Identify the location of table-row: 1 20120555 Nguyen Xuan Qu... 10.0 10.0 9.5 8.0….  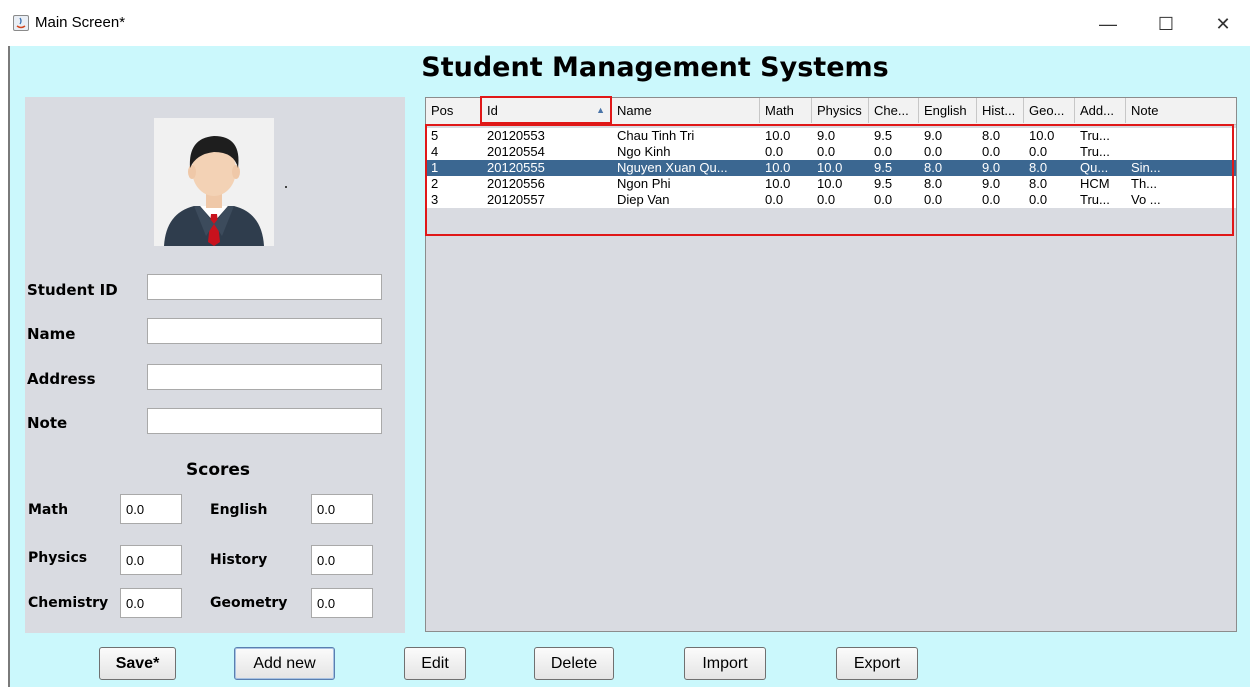
(831, 168).